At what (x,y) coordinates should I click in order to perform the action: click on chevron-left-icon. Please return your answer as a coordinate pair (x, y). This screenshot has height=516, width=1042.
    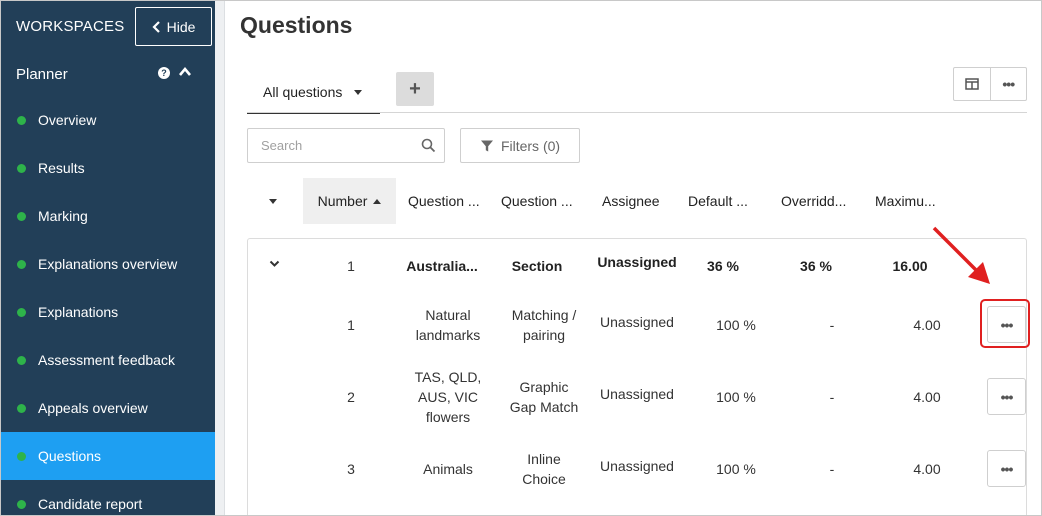
    Looking at the image, I should click on (156, 26).